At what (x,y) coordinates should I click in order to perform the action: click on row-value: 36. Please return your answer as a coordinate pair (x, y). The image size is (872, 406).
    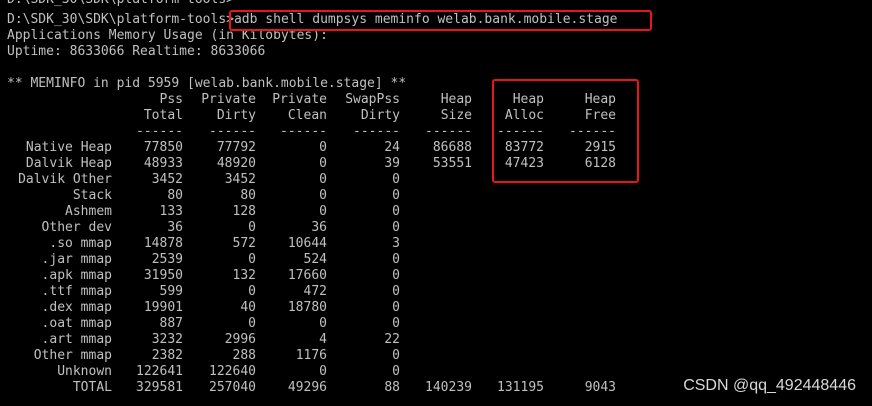
    Looking at the image, I should click on (175, 227).